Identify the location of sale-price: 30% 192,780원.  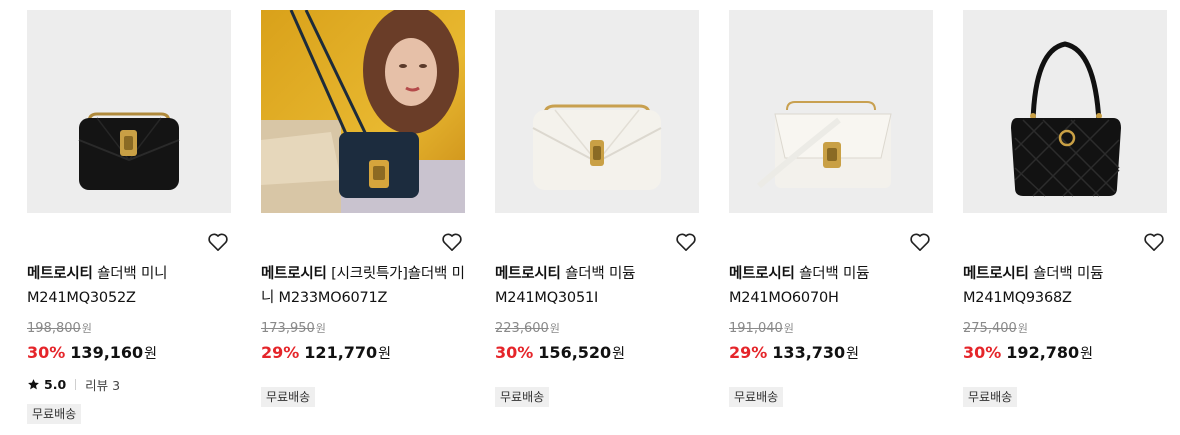
(1028, 352).